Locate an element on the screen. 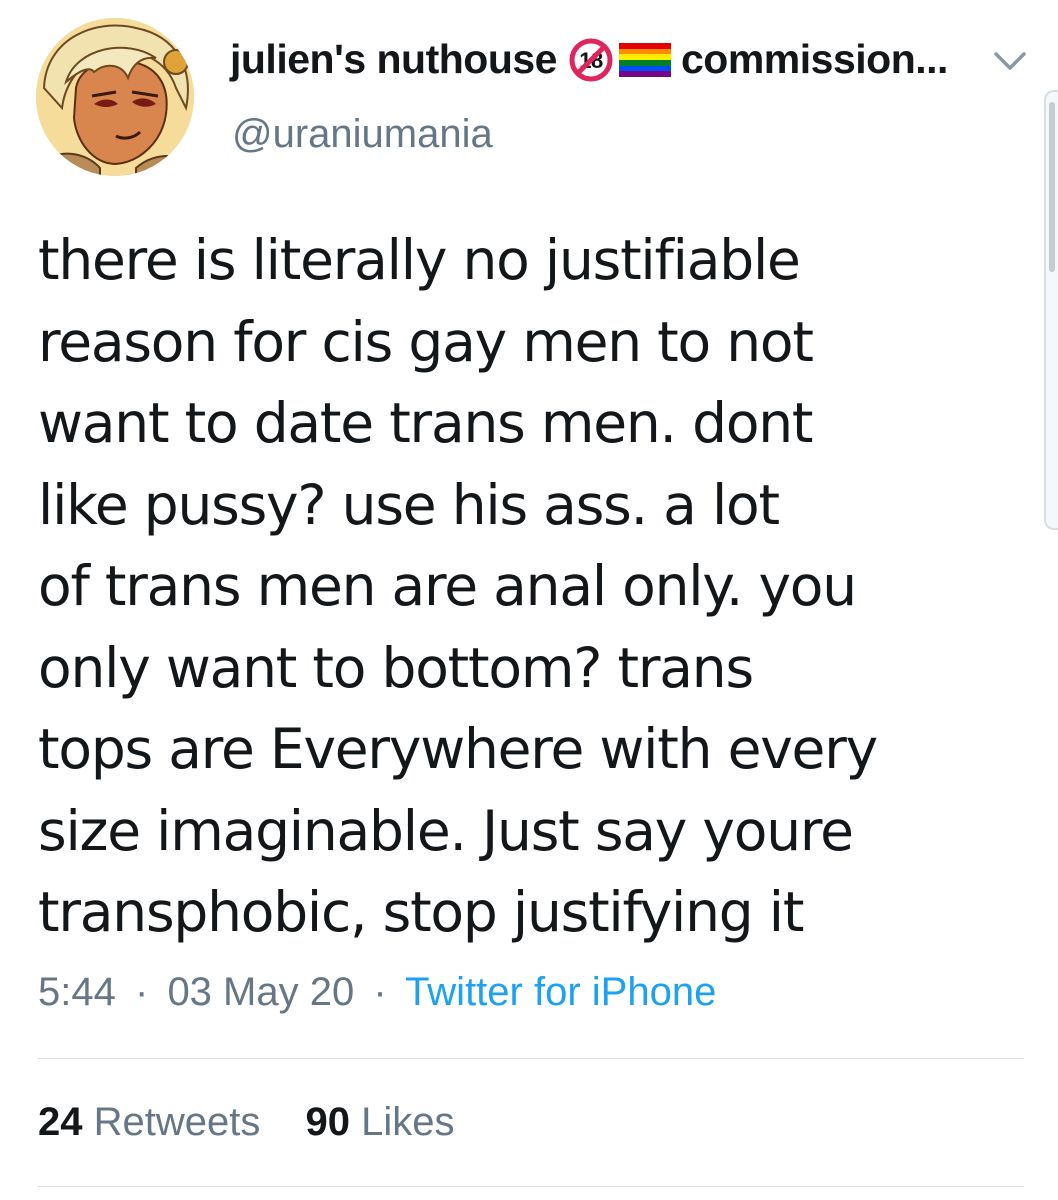  rainbow-flag-icon is located at coordinates (645, 59).